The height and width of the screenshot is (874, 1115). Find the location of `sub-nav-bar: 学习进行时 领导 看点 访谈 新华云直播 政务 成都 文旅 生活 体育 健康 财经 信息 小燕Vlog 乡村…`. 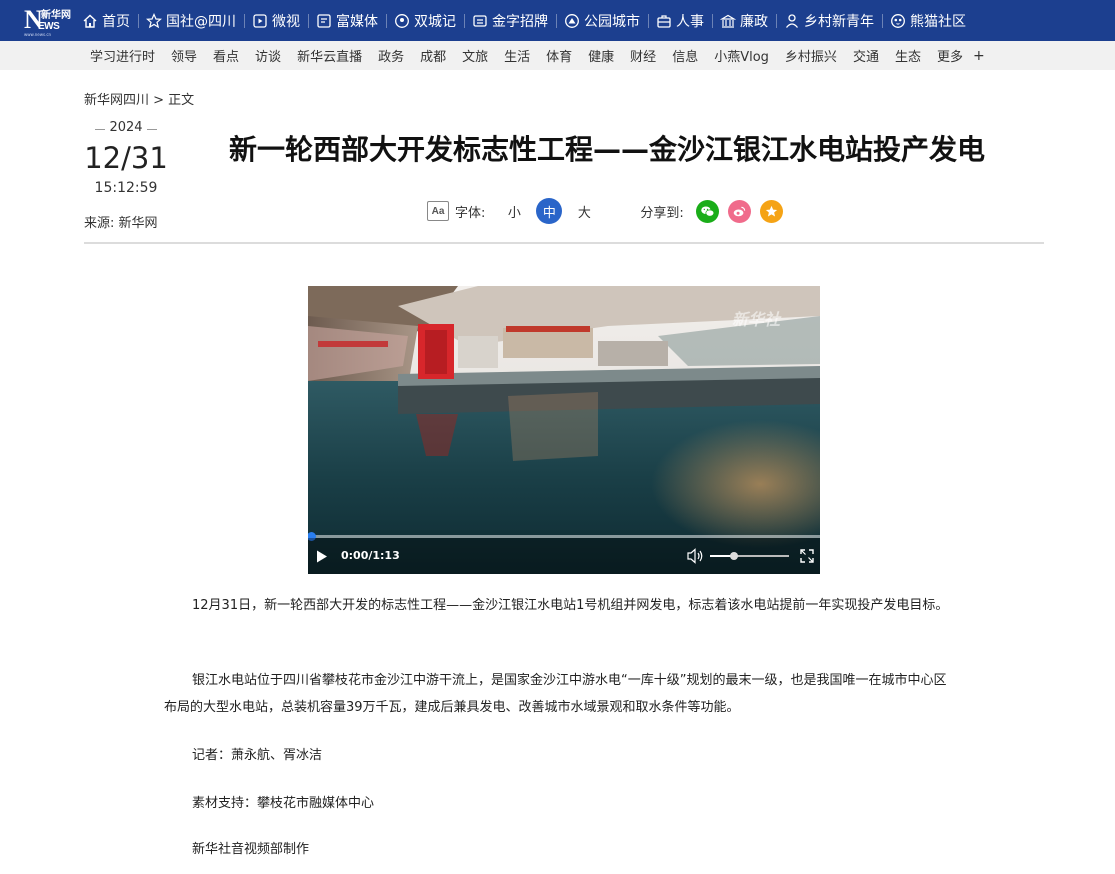

sub-nav-bar: 学习进行时 领导 看点 访谈 新华云直播 政务 成都 文旅 生活 体育 健康 财经 信息 小燕Vlog 乡村… is located at coordinates (557, 55).